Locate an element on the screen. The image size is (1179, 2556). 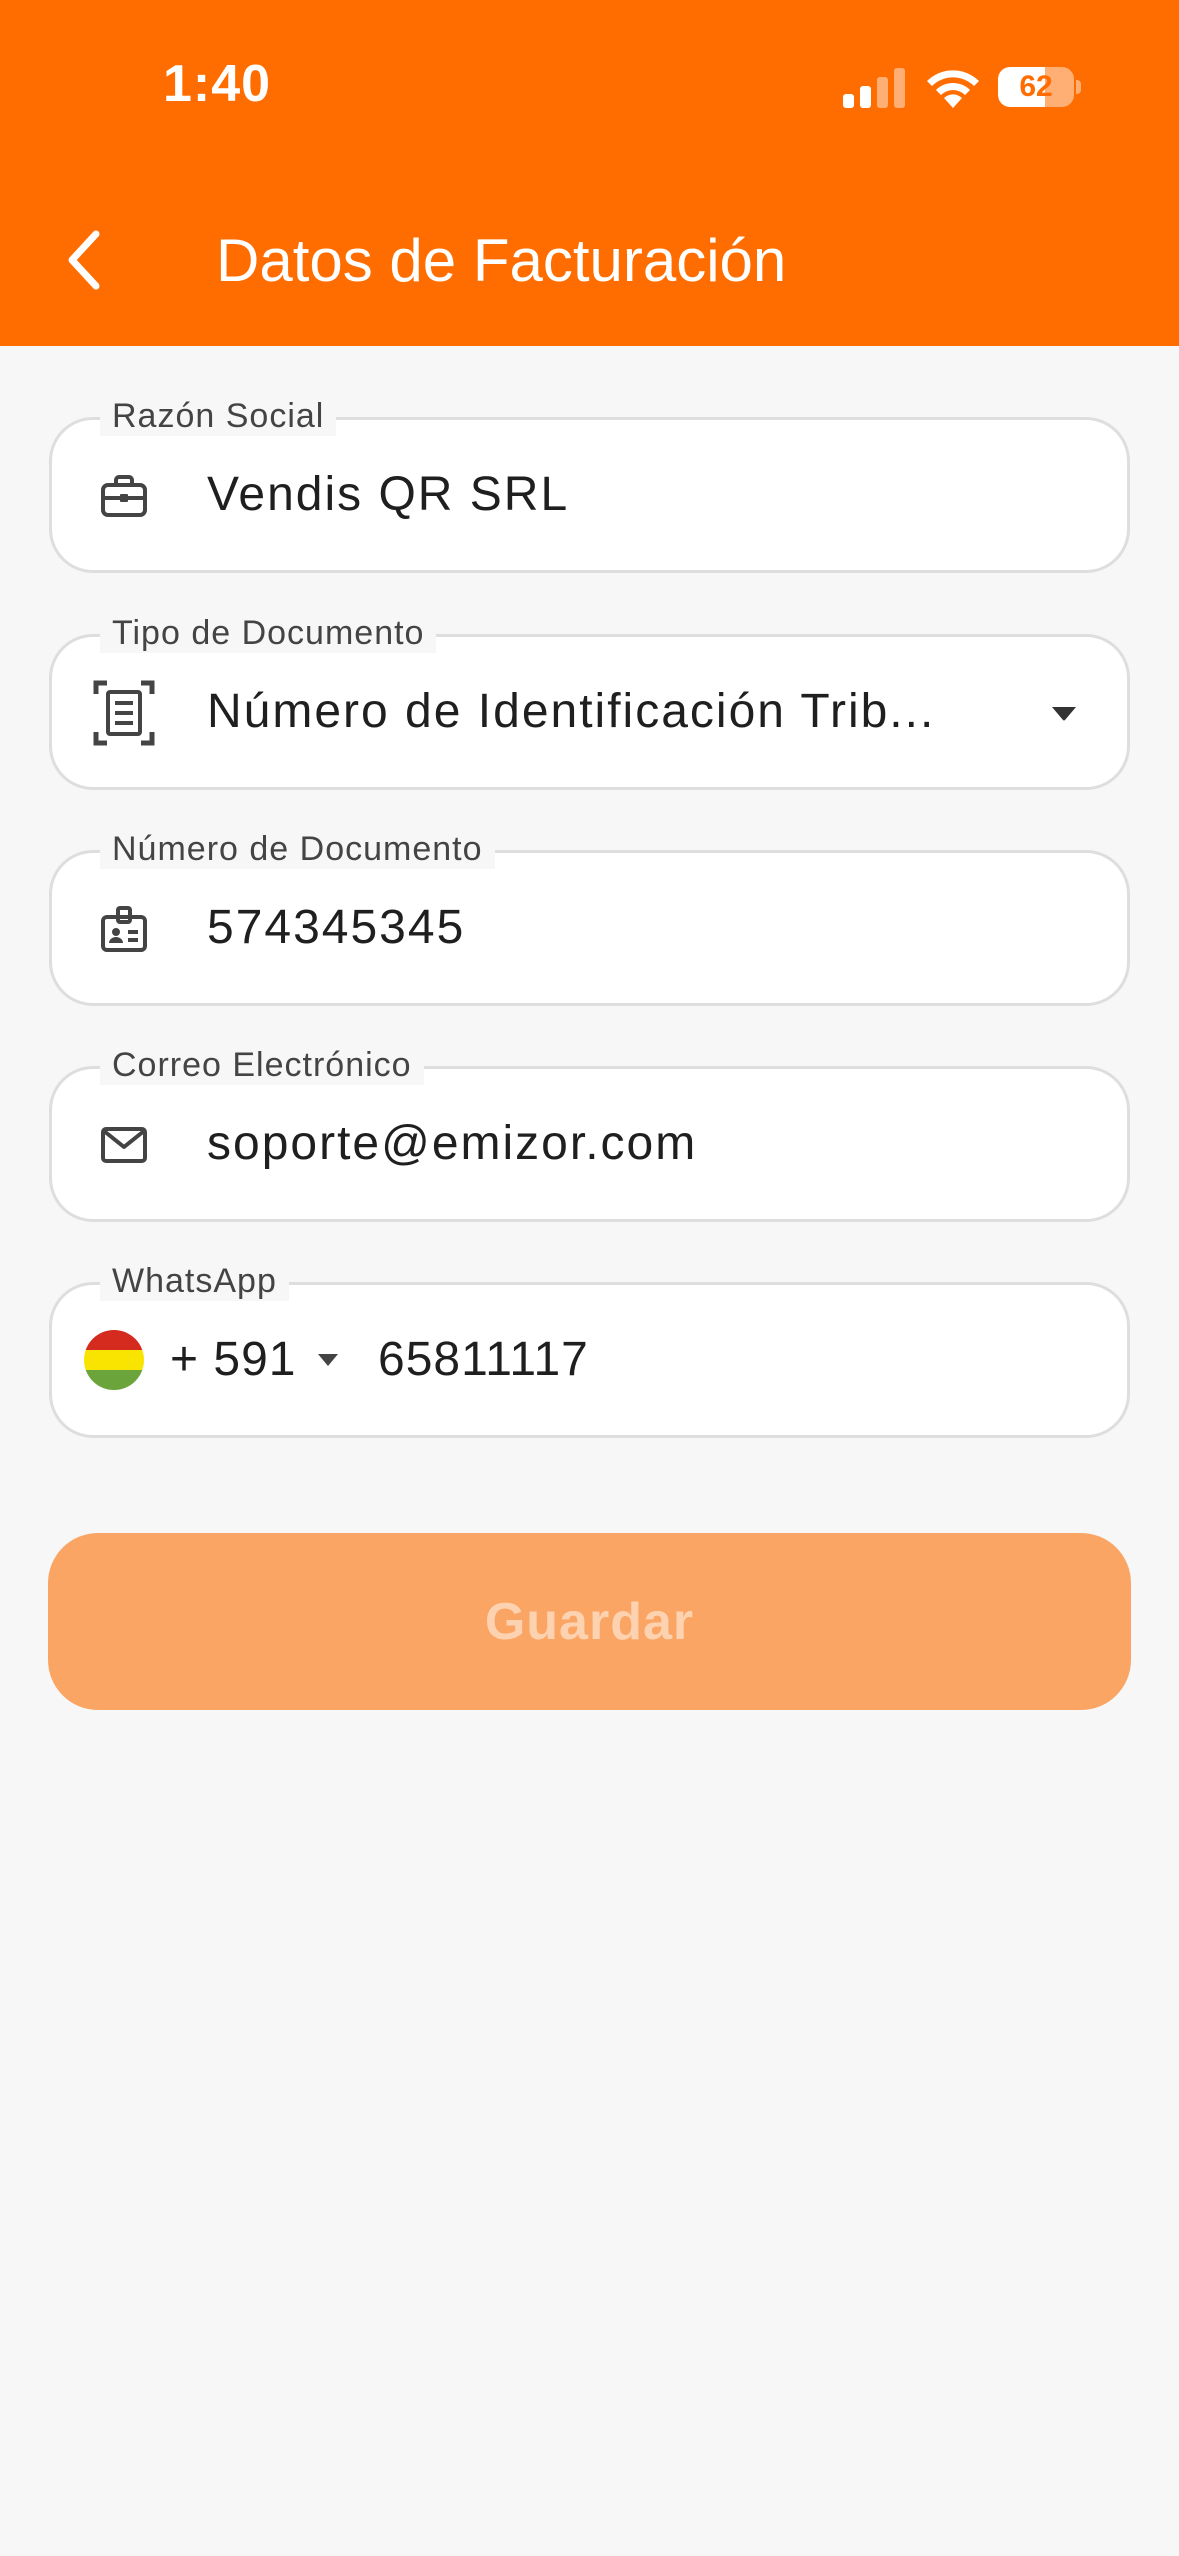
status-time: 1:40 is located at coordinates (217, 84).